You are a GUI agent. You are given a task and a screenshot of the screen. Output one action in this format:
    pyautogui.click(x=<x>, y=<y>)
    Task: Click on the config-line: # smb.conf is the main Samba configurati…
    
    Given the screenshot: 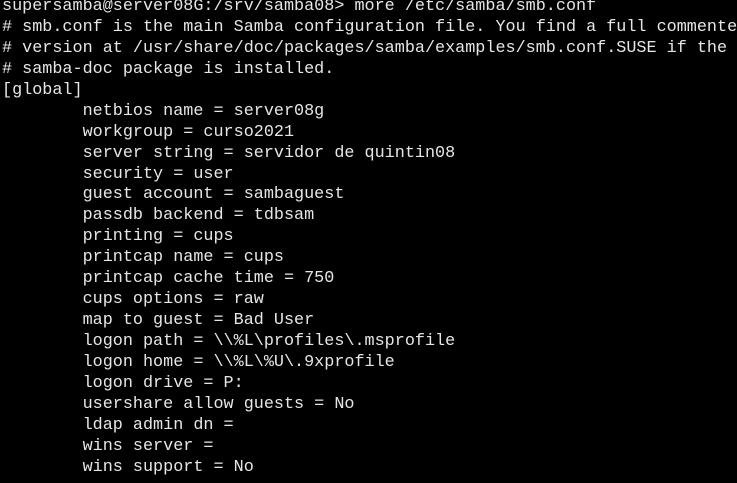 What is the action you would take?
    pyautogui.click(x=369, y=27)
    